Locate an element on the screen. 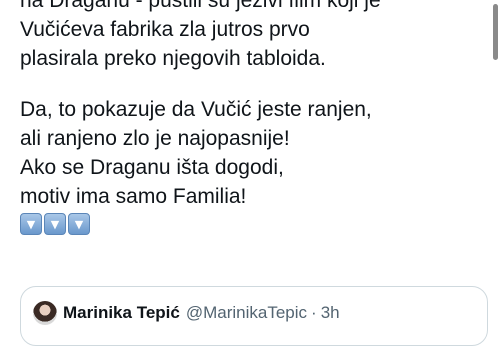 The width and height of the screenshot is (500, 346). tweet-text-line: Vučićeva fabrika zla jutros prvo is located at coordinates (165, 29).